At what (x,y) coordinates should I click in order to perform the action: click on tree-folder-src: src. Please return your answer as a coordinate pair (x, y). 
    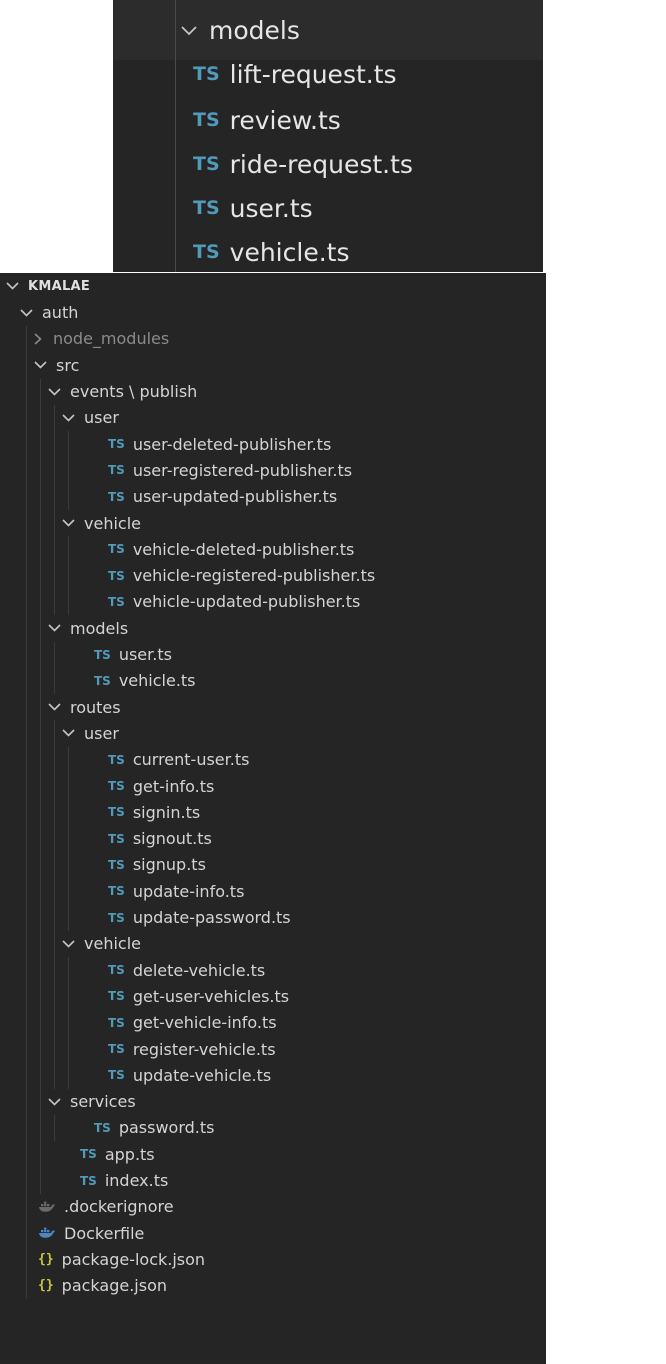
    Looking at the image, I should click on (56, 365).